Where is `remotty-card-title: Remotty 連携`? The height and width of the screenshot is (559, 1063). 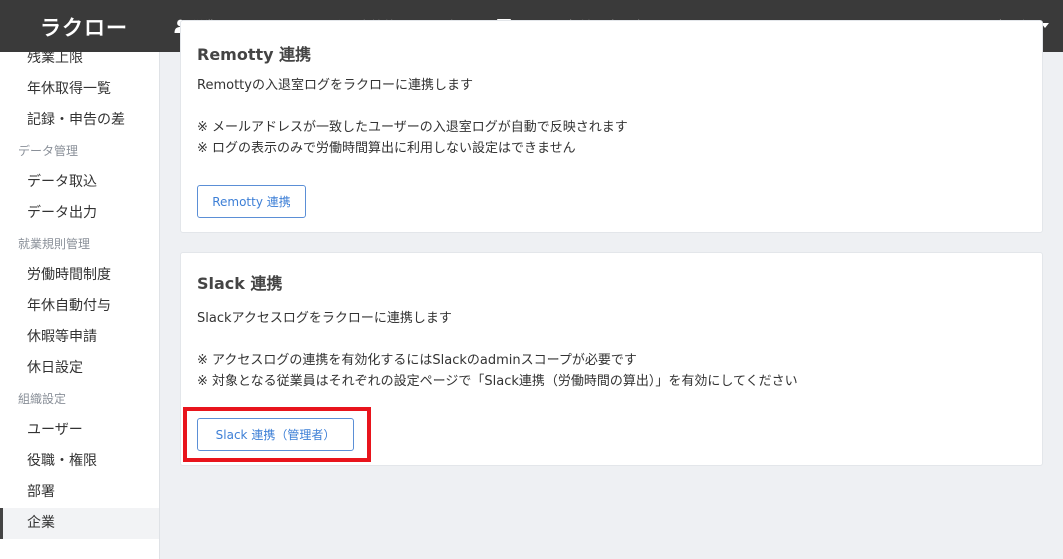
remotty-card-title: Remotty 連携 is located at coordinates (254, 54).